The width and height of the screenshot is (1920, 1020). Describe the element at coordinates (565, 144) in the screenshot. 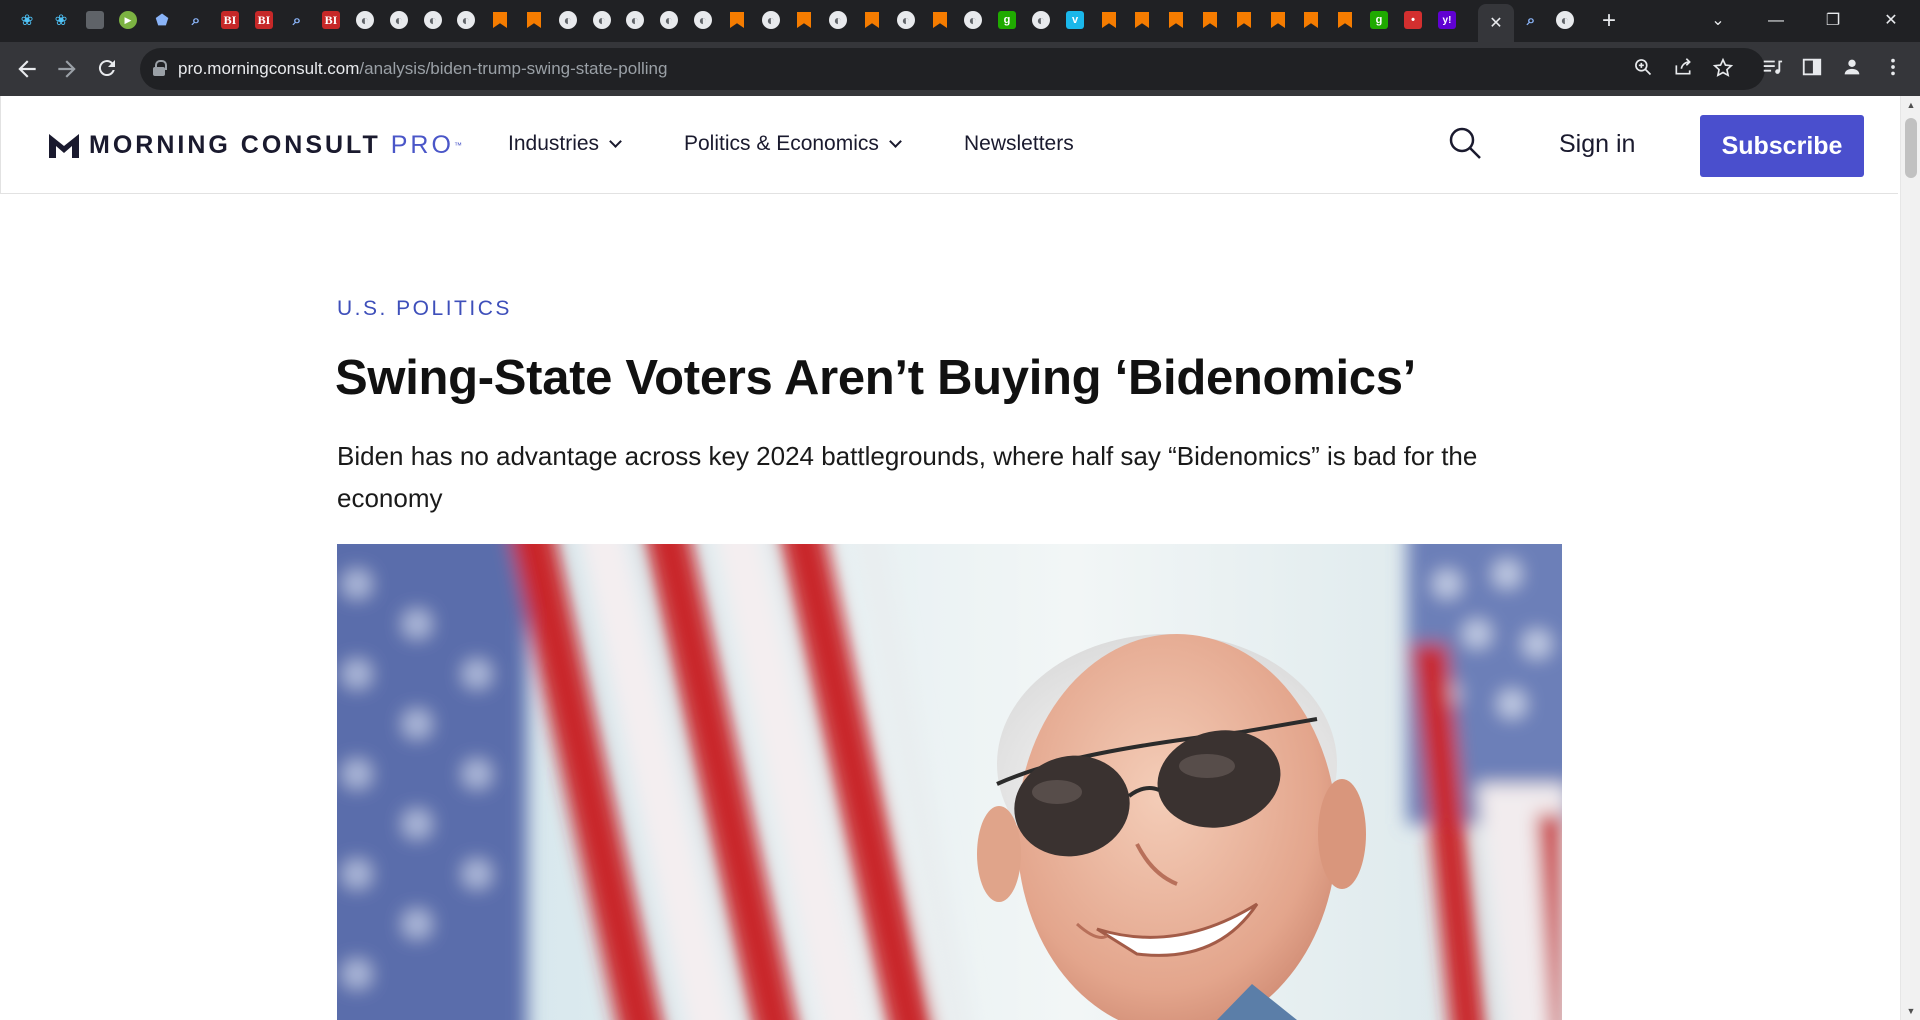

I see `nav-industries: Industries` at that location.